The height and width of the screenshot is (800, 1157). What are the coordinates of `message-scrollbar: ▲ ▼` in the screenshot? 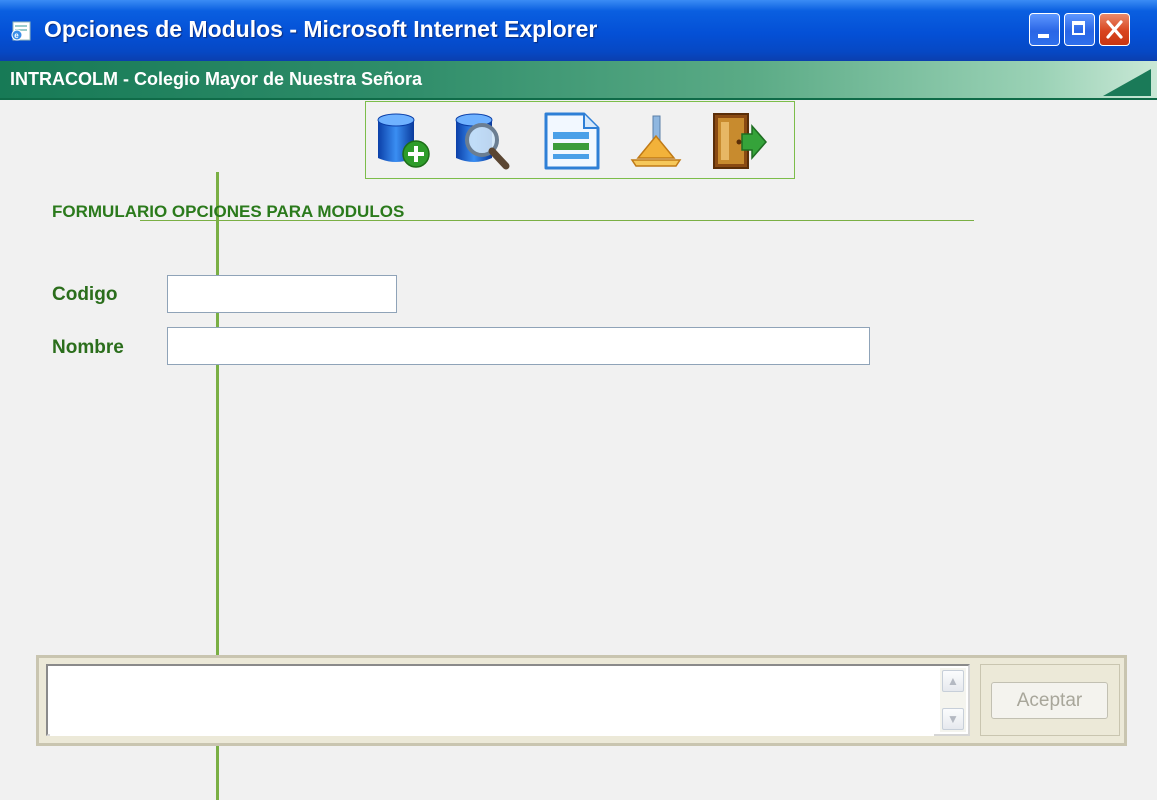 It's located at (953, 700).